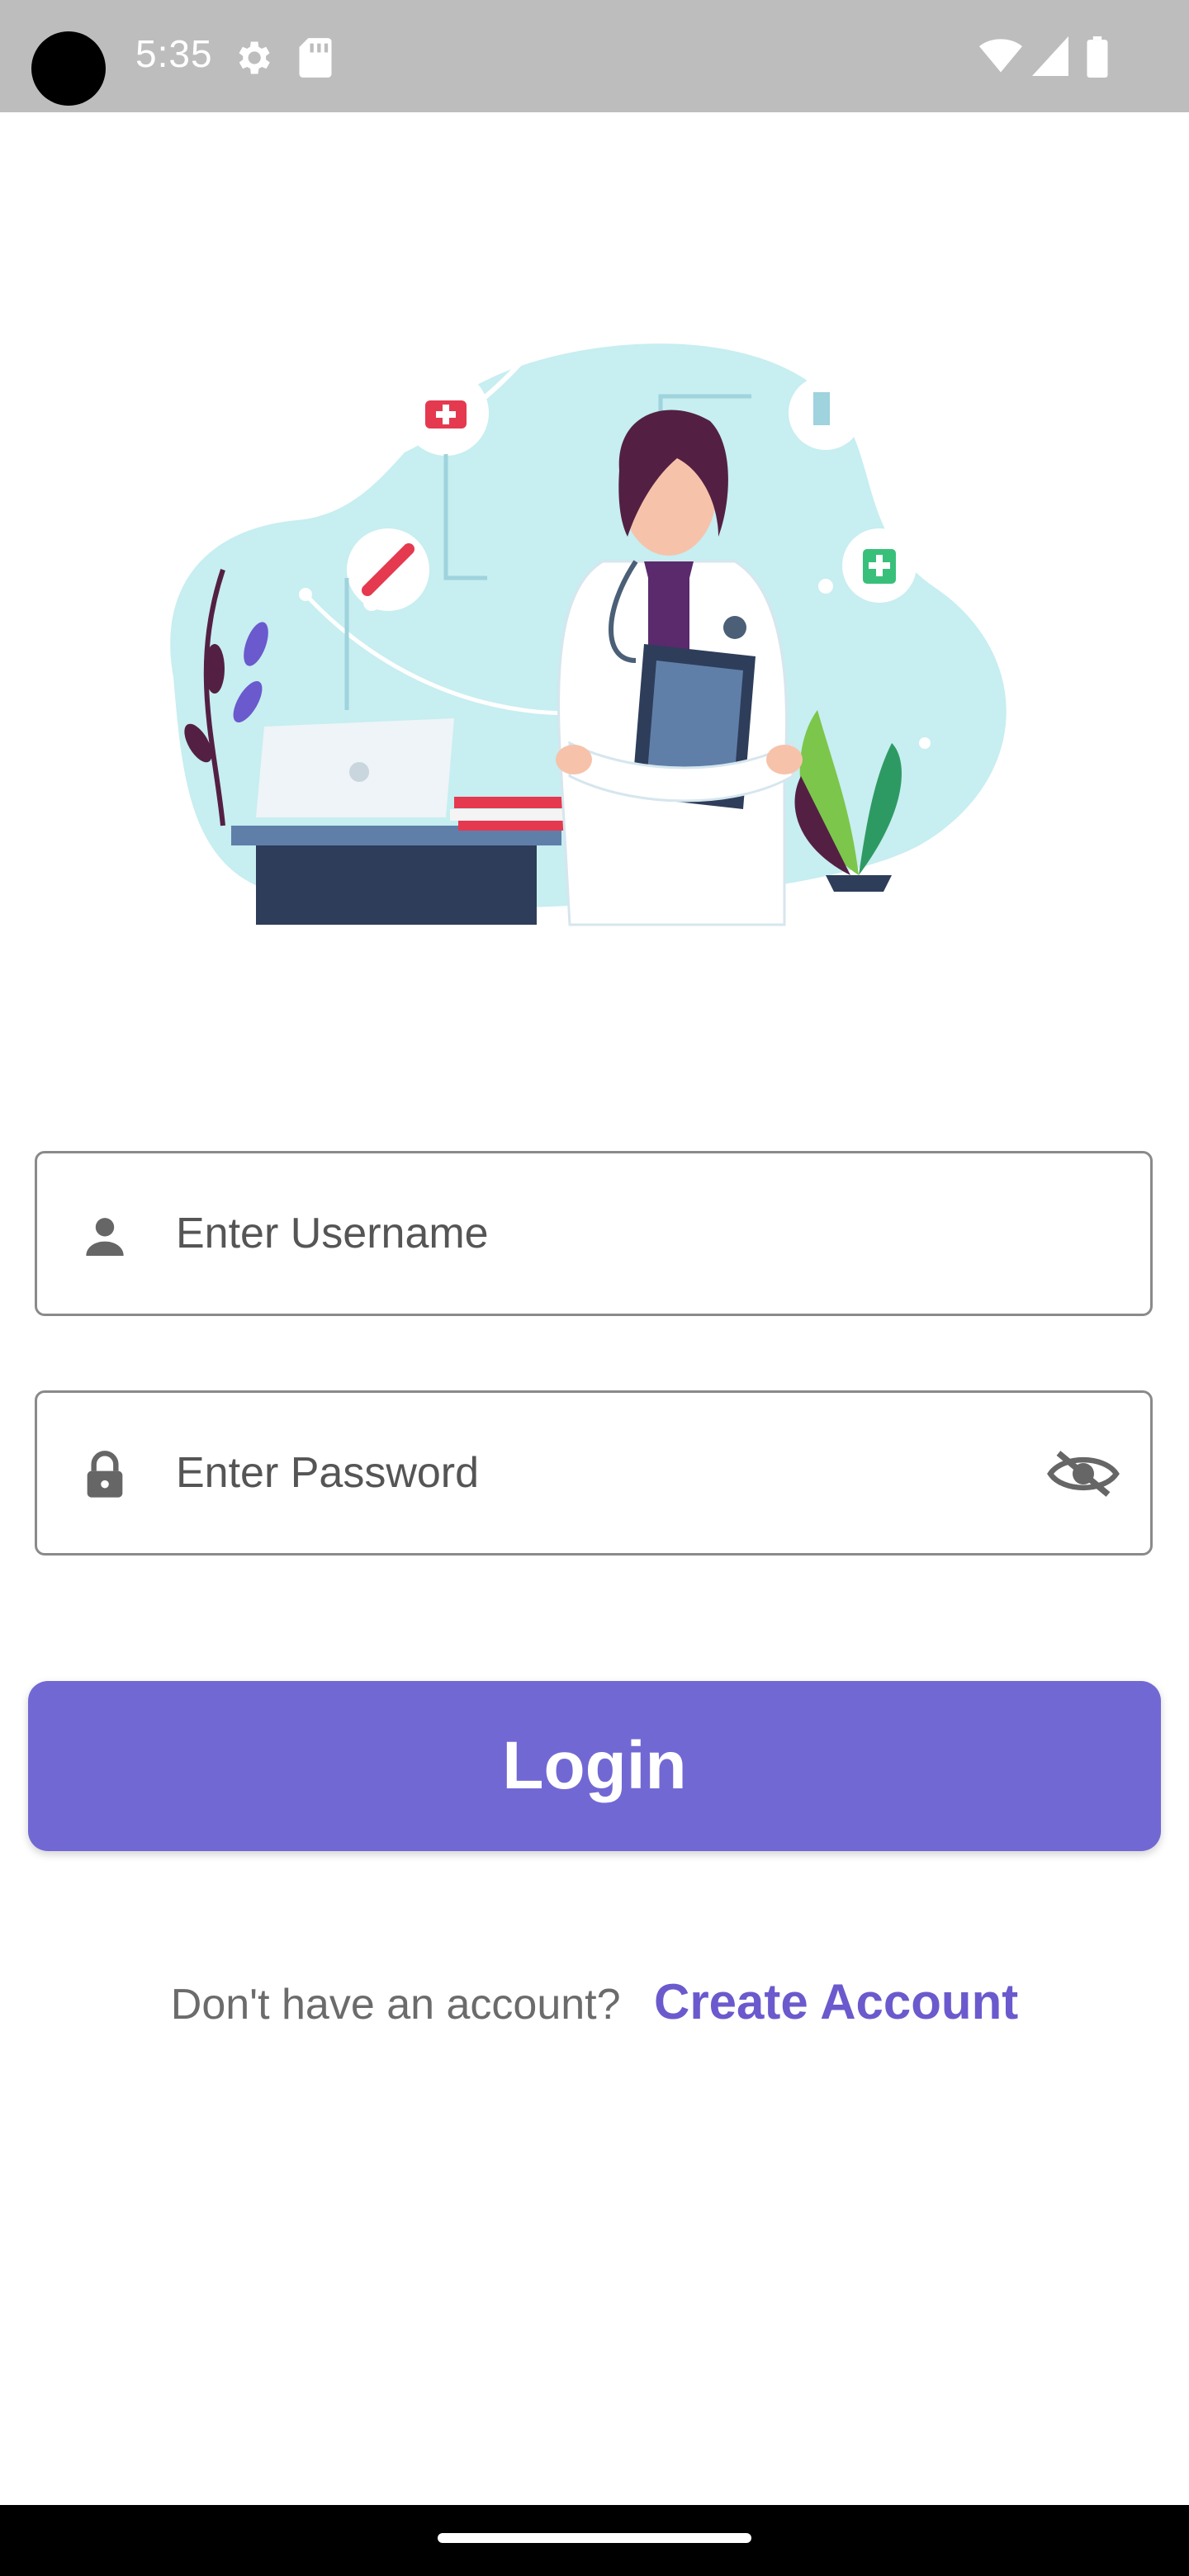  What do you see at coordinates (1000, 56) in the screenshot?
I see `wifi-icon` at bounding box center [1000, 56].